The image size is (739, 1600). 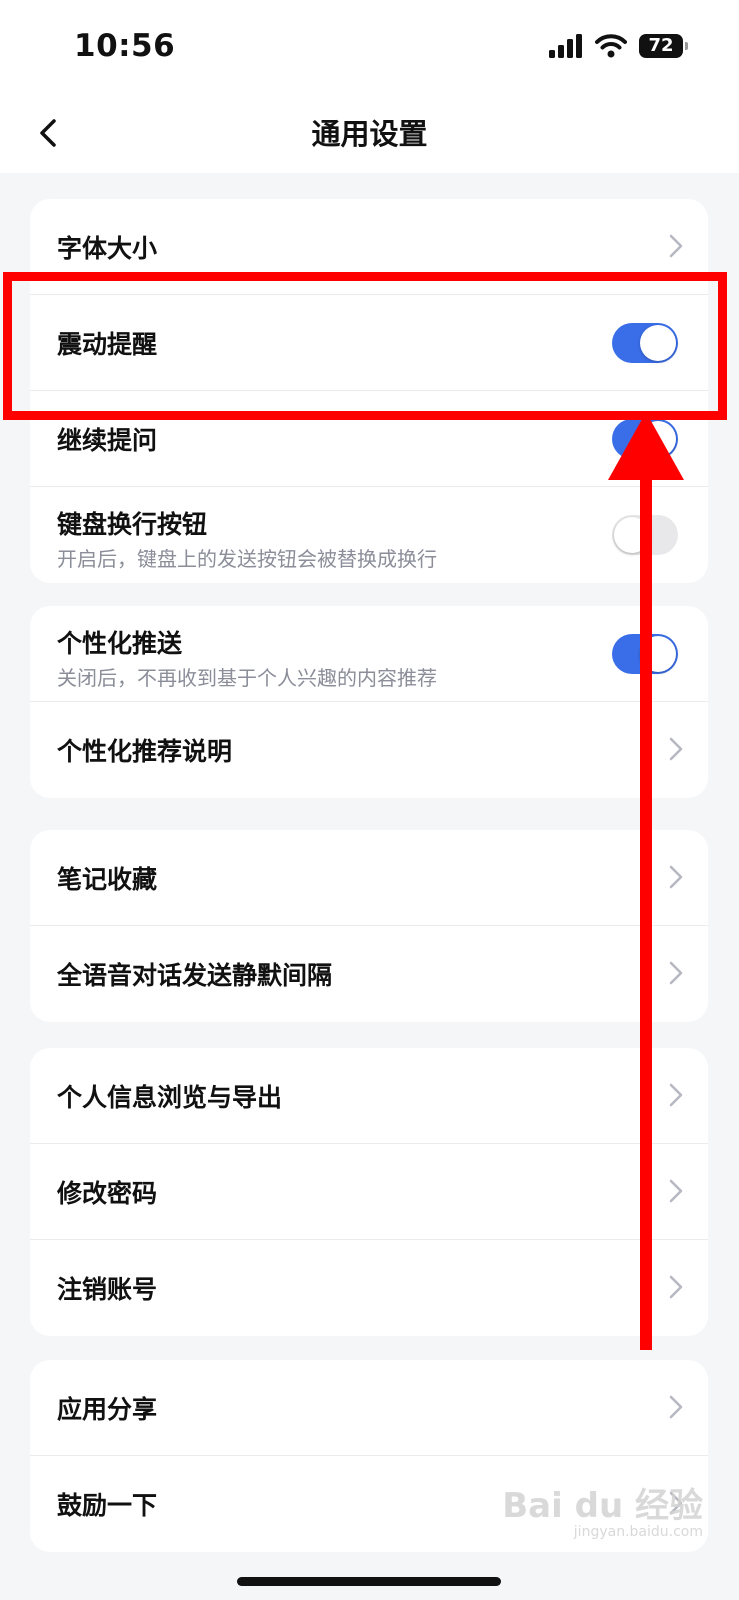 I want to click on nav-bar: 通用设置, so click(x=369, y=134).